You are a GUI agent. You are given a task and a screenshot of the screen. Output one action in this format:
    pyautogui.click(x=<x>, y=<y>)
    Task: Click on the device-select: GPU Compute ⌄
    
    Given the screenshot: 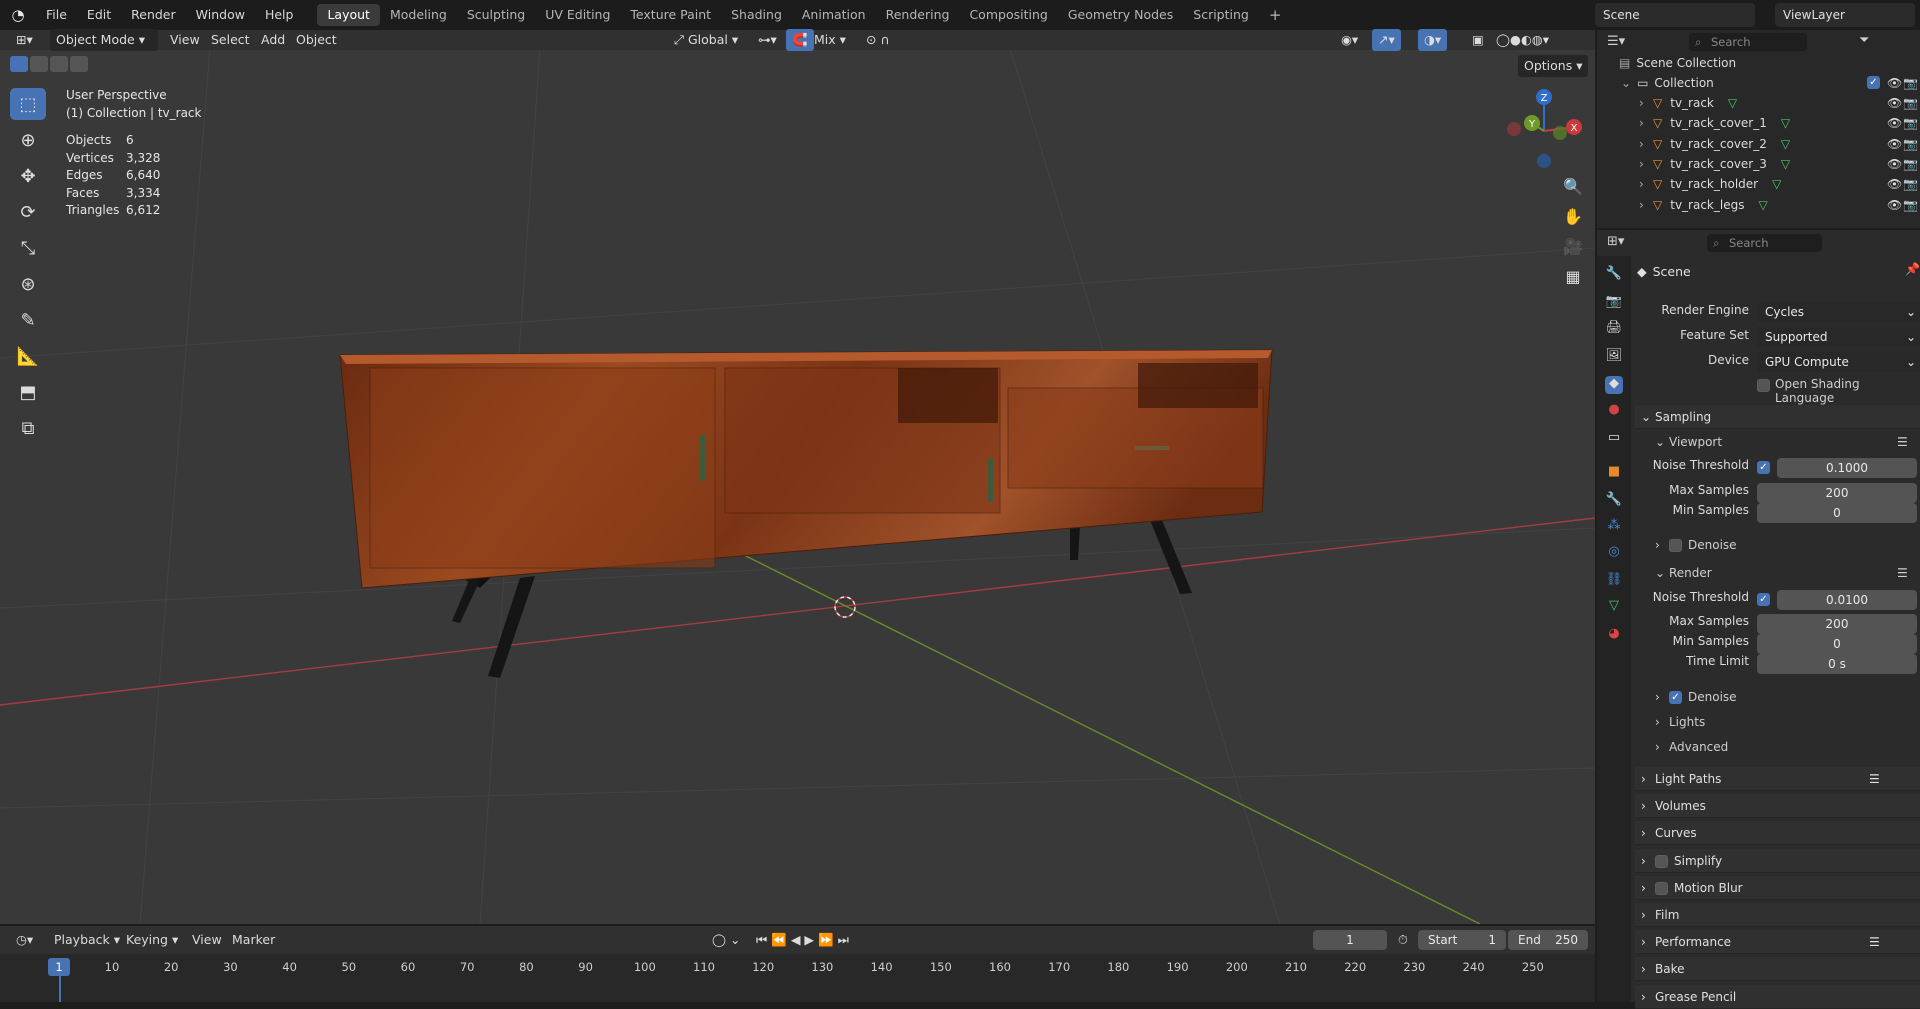 What is the action you would take?
    pyautogui.click(x=1838, y=362)
    